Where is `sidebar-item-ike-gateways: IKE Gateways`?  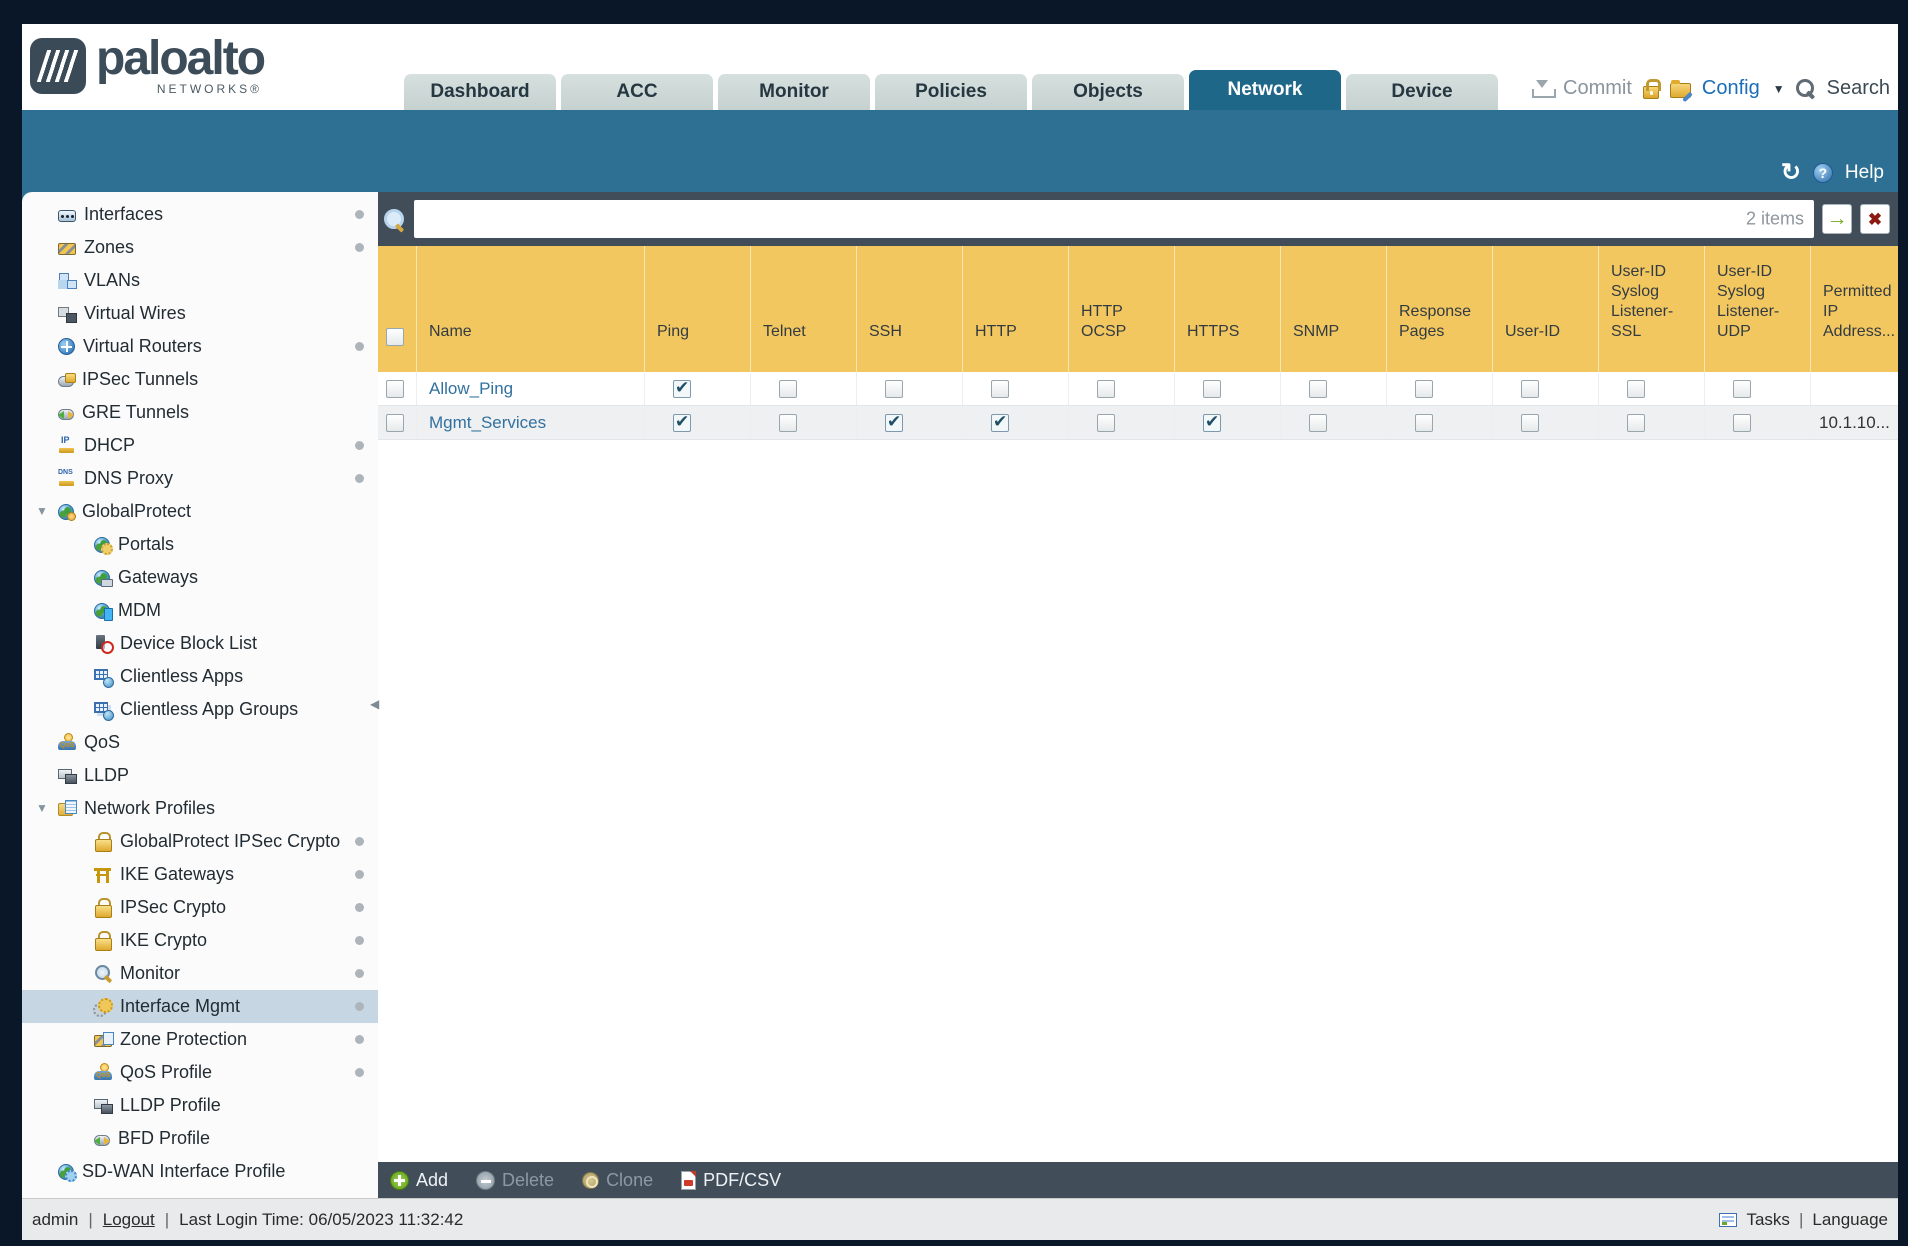 sidebar-item-ike-gateways: IKE Gateways is located at coordinates (200, 874).